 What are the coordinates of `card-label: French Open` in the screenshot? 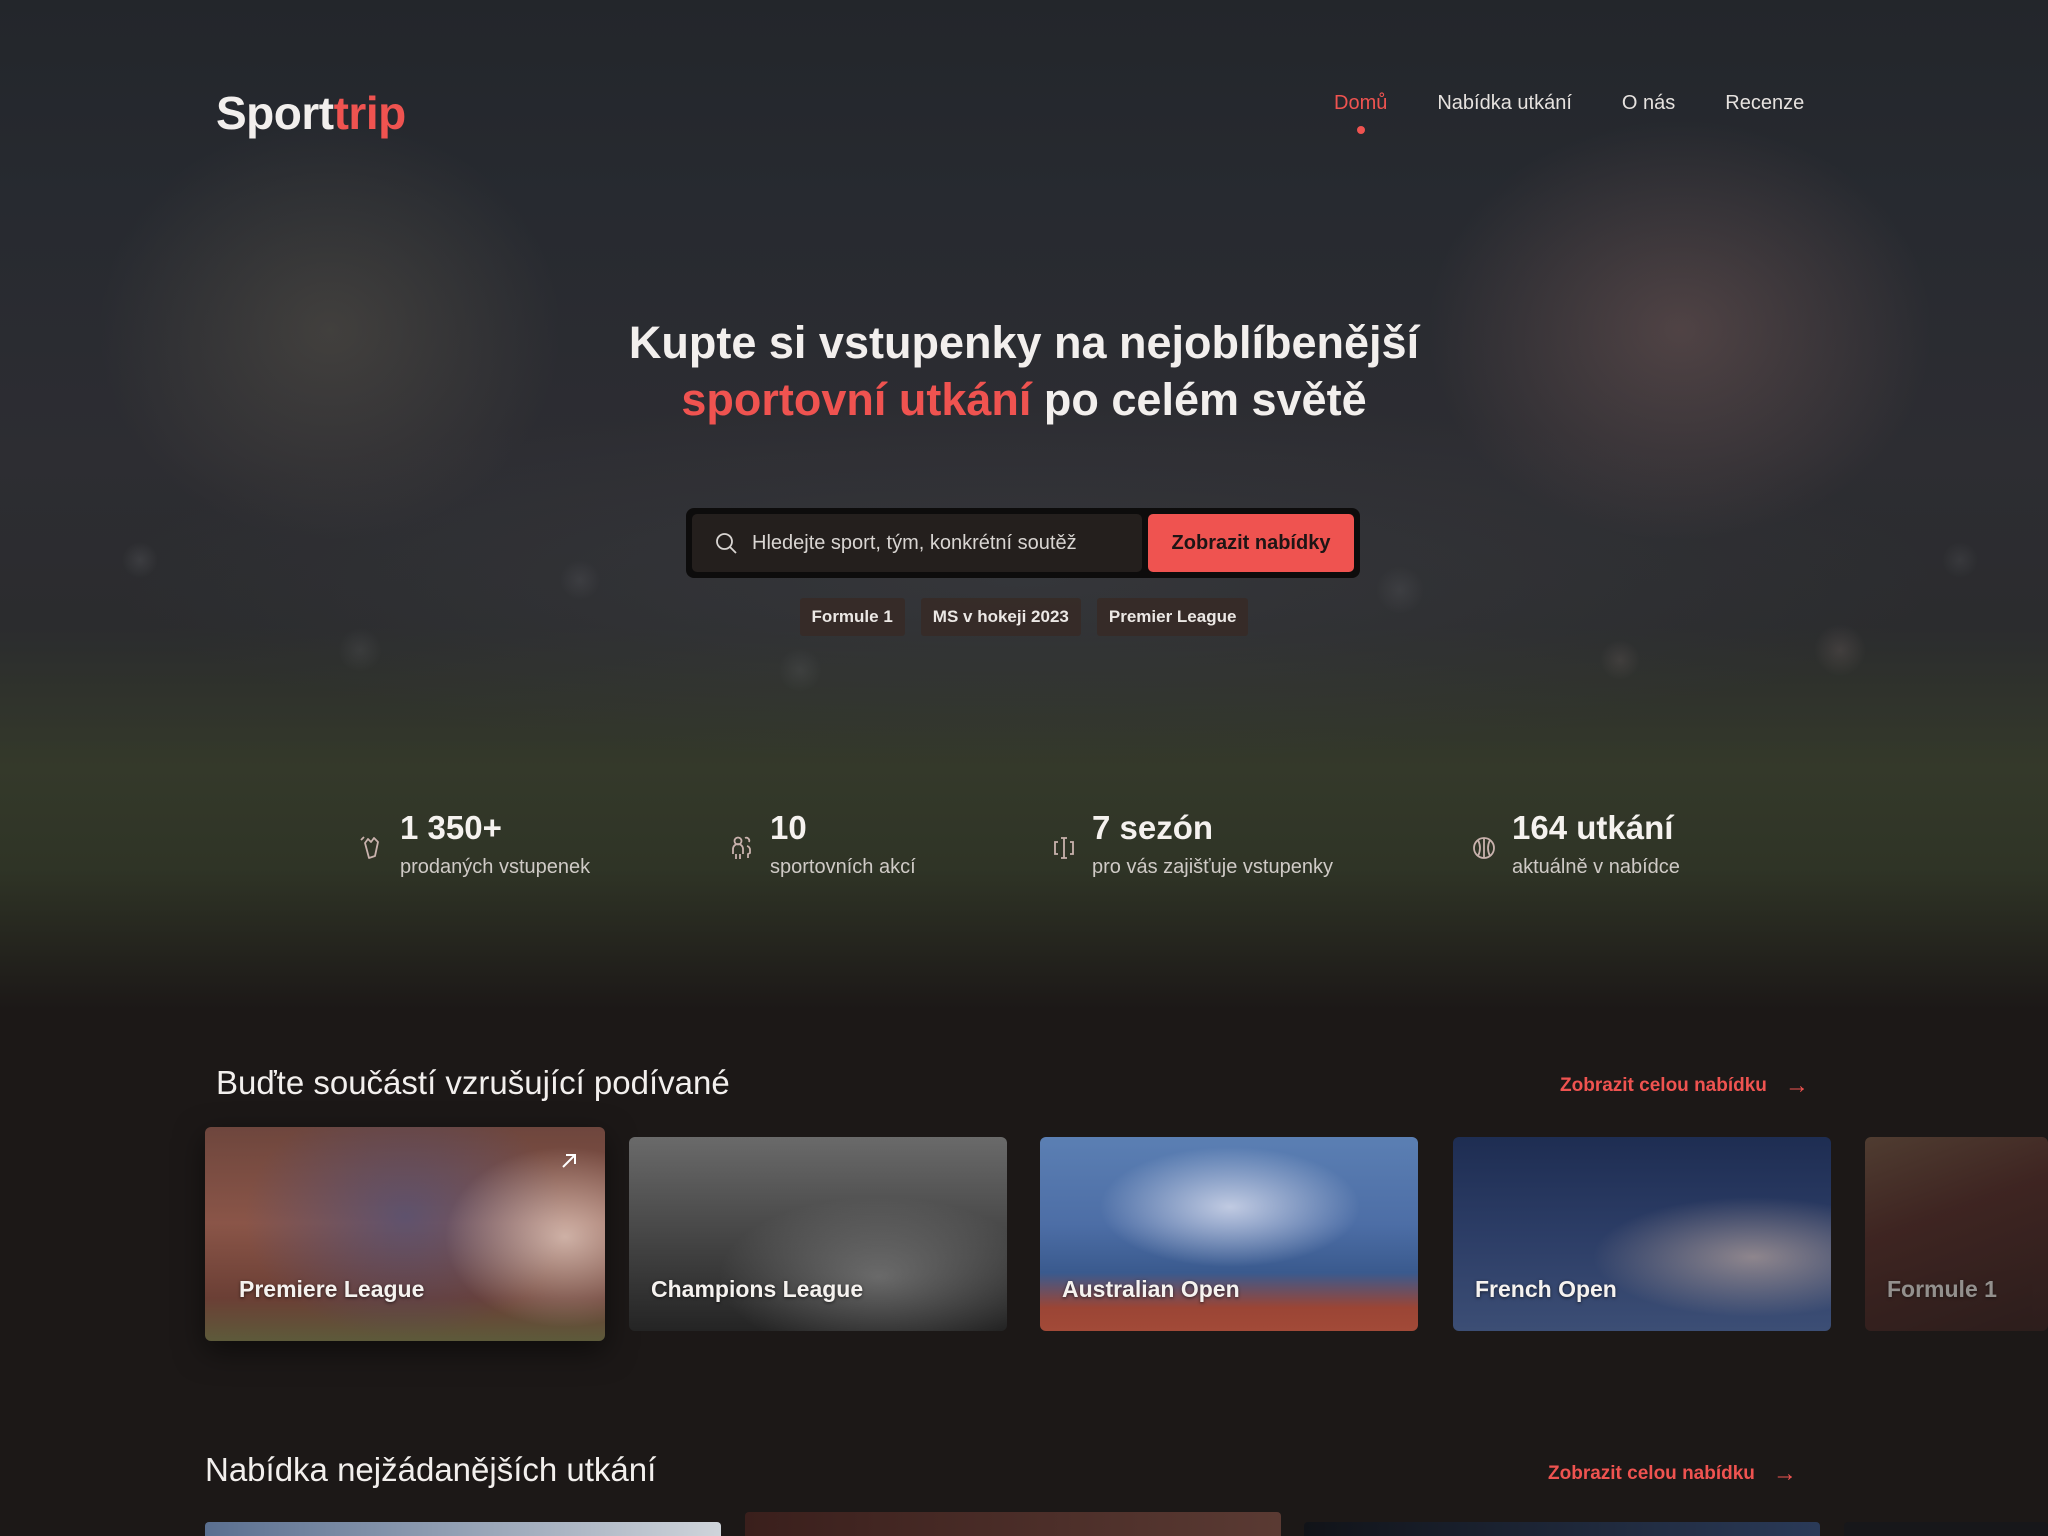 It's located at (1546, 1289).